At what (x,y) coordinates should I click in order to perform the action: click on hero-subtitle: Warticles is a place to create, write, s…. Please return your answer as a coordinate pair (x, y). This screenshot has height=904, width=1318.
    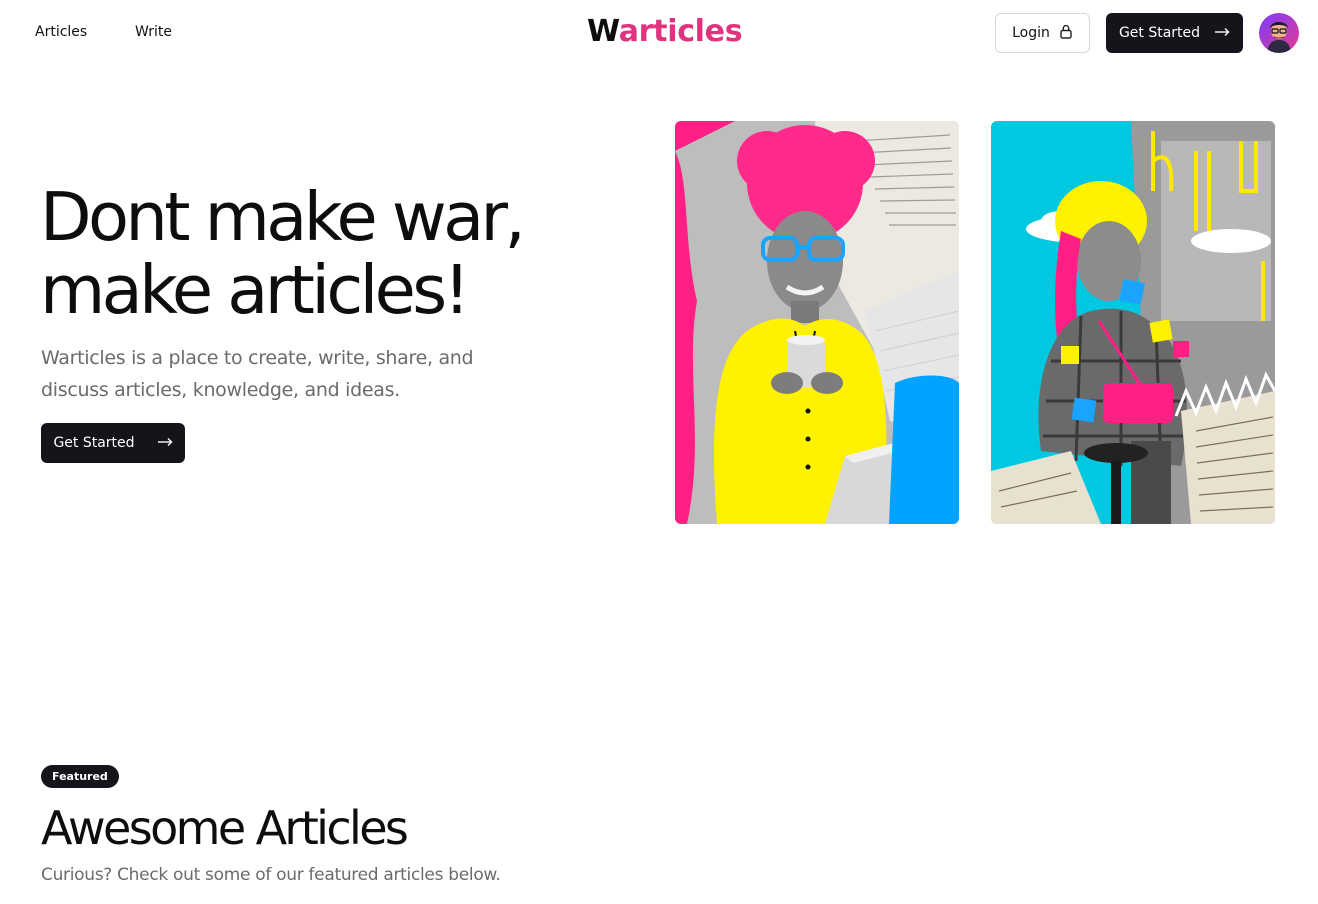
    Looking at the image, I should click on (257, 374).